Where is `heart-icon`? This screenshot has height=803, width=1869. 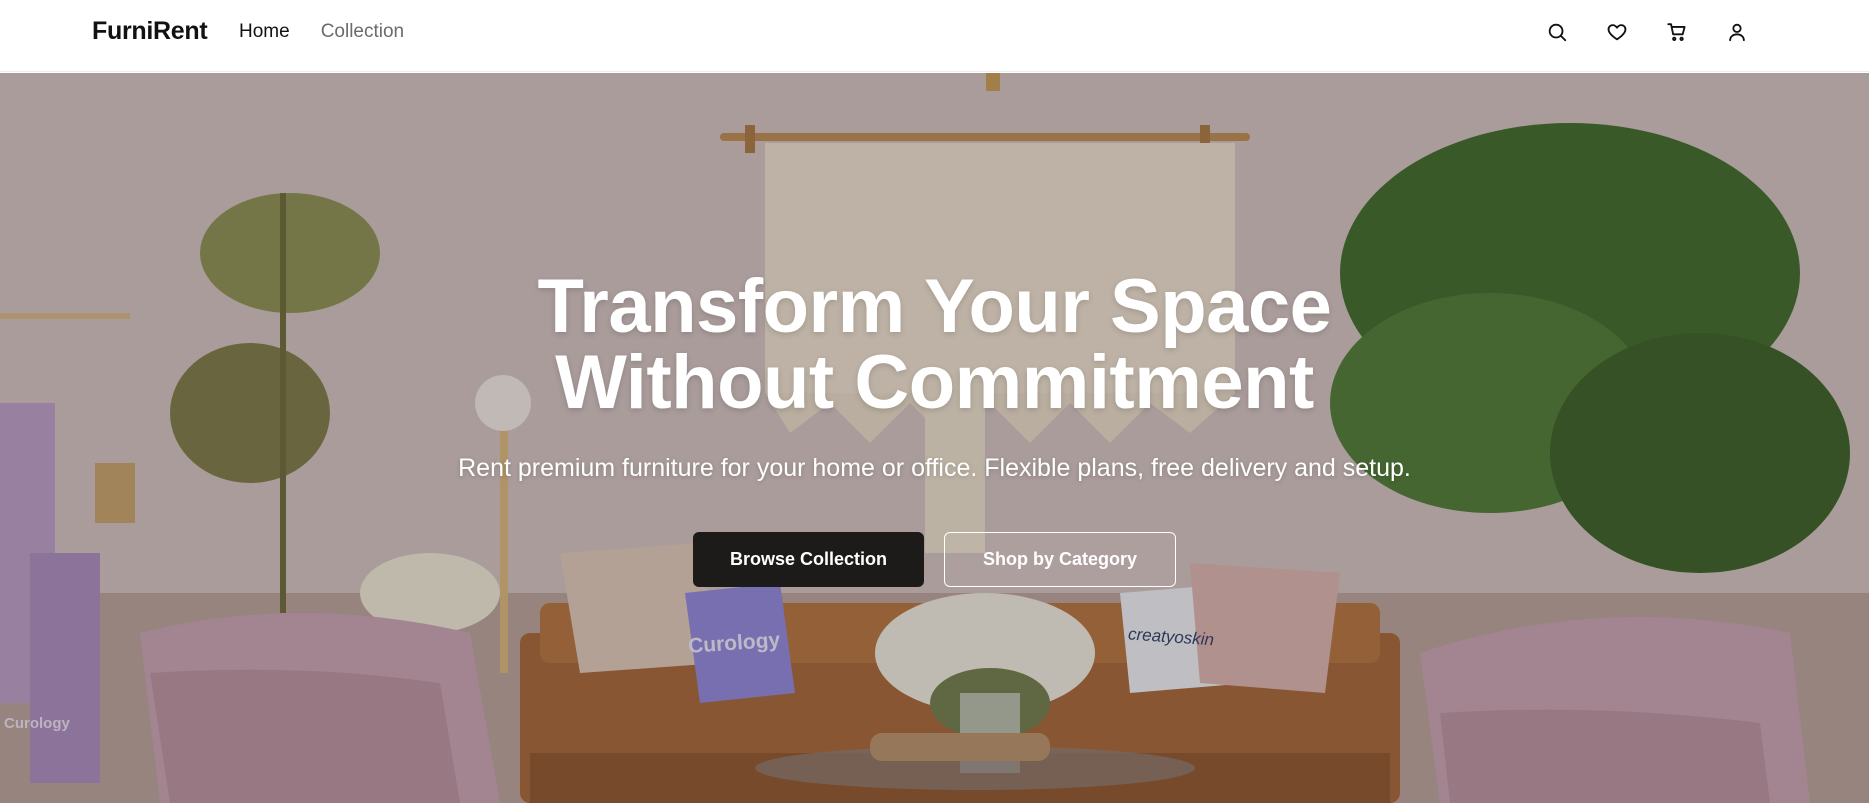 heart-icon is located at coordinates (1617, 32).